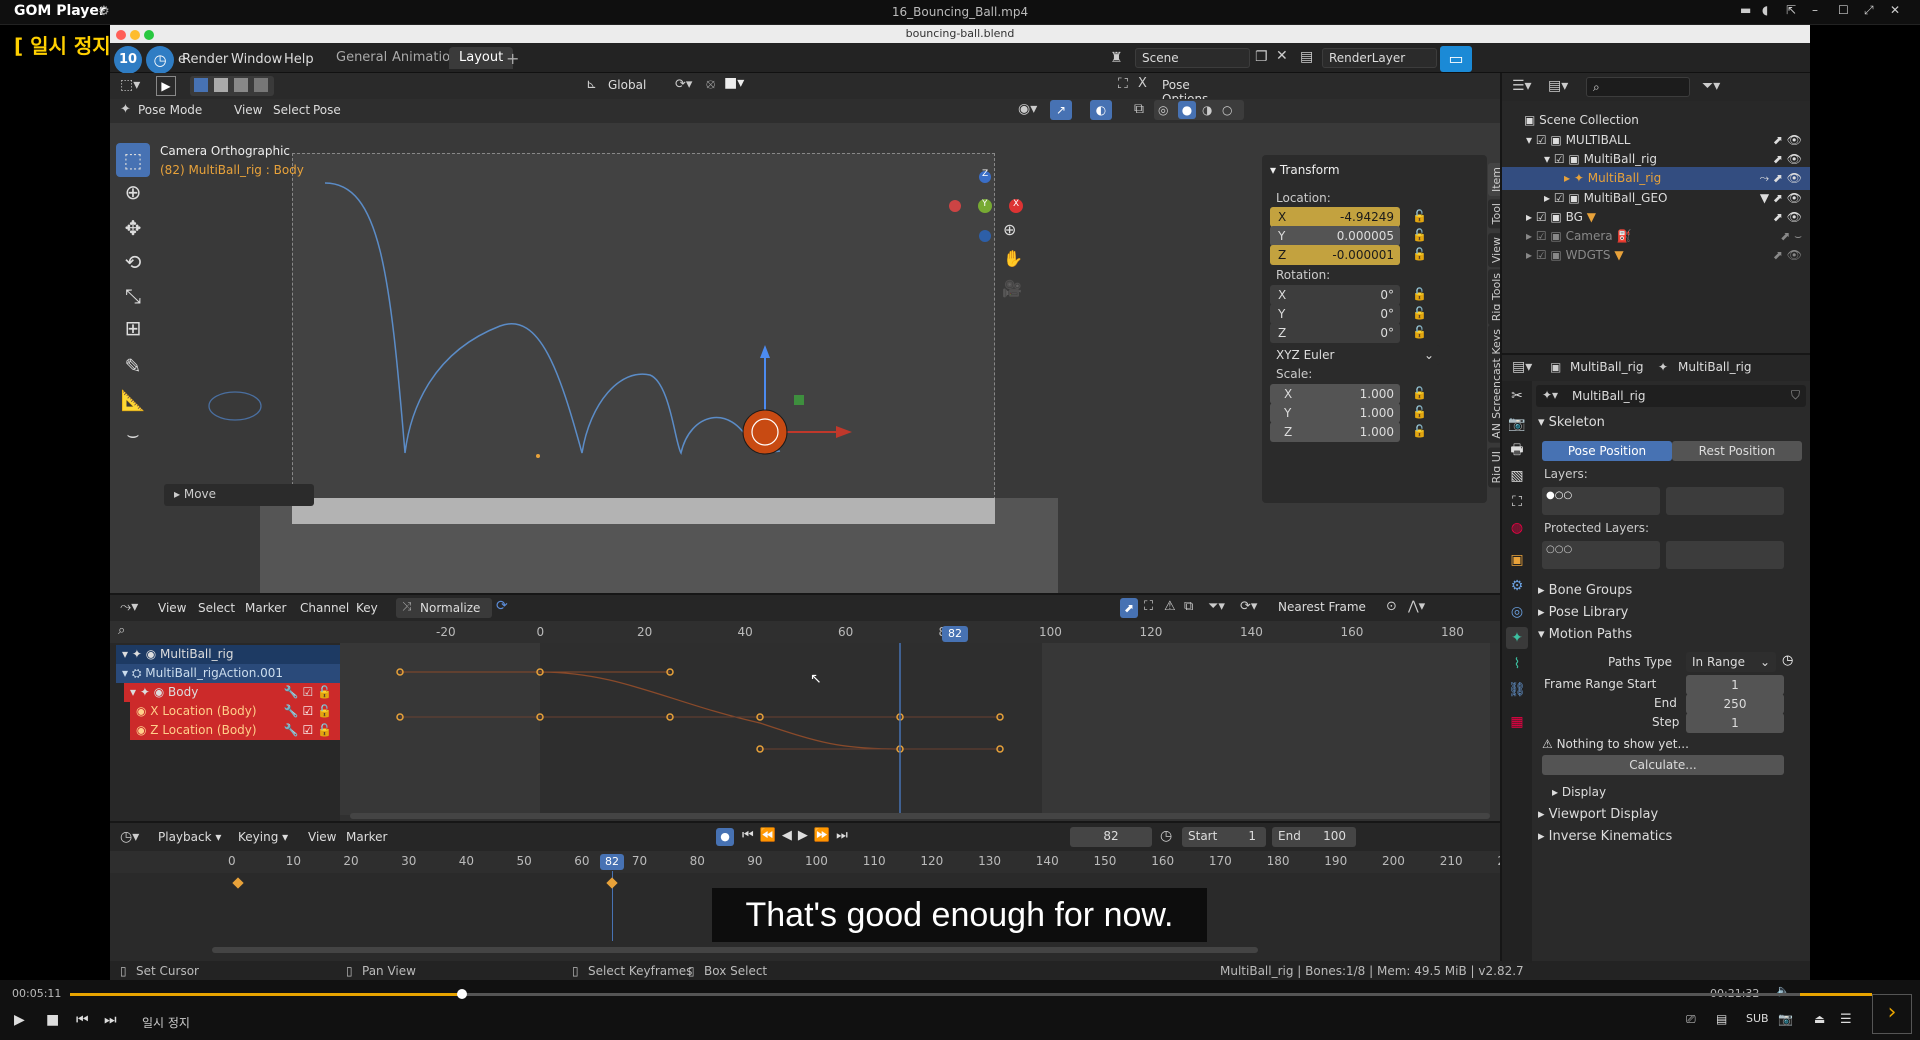 The image size is (1920, 1040). What do you see at coordinates (133, 160) in the screenshot?
I see `select-box-tool-icon: ⬚` at bounding box center [133, 160].